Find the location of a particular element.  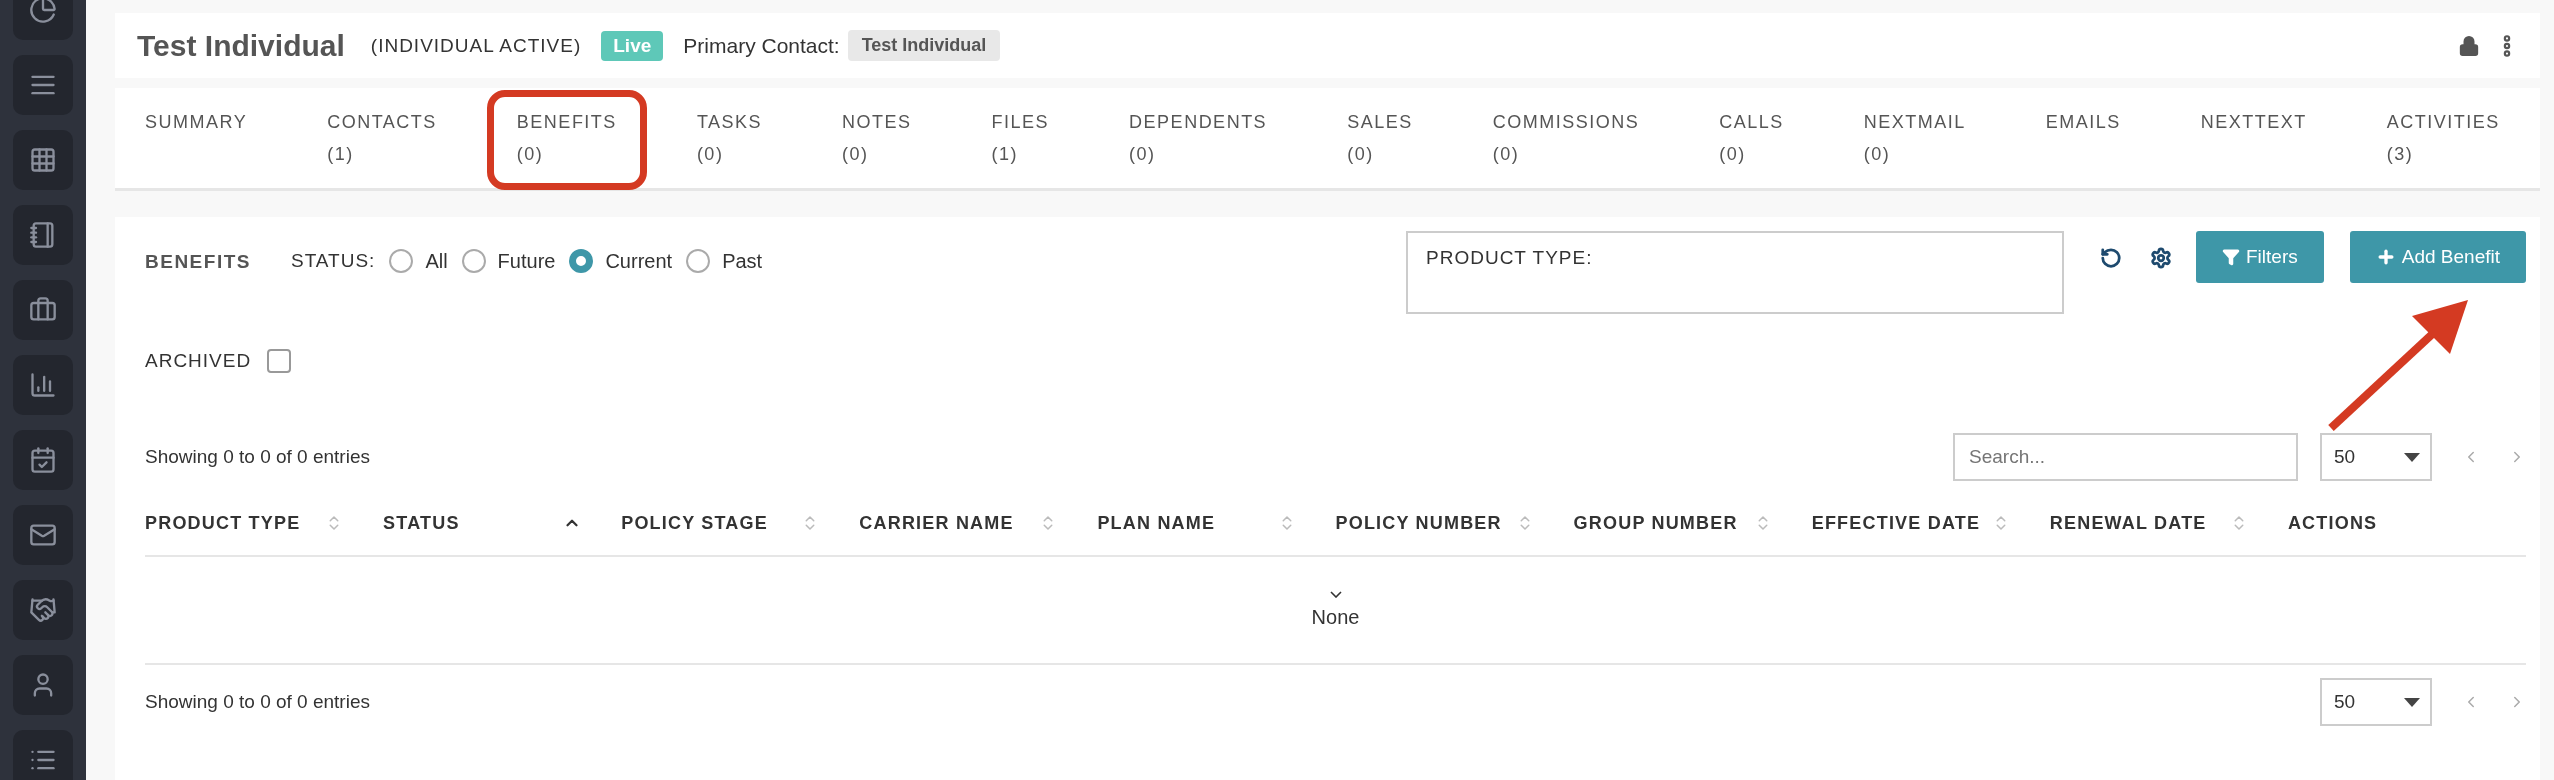

record-status: (INDIVIDUAL ACTIVE) is located at coordinates (476, 45).